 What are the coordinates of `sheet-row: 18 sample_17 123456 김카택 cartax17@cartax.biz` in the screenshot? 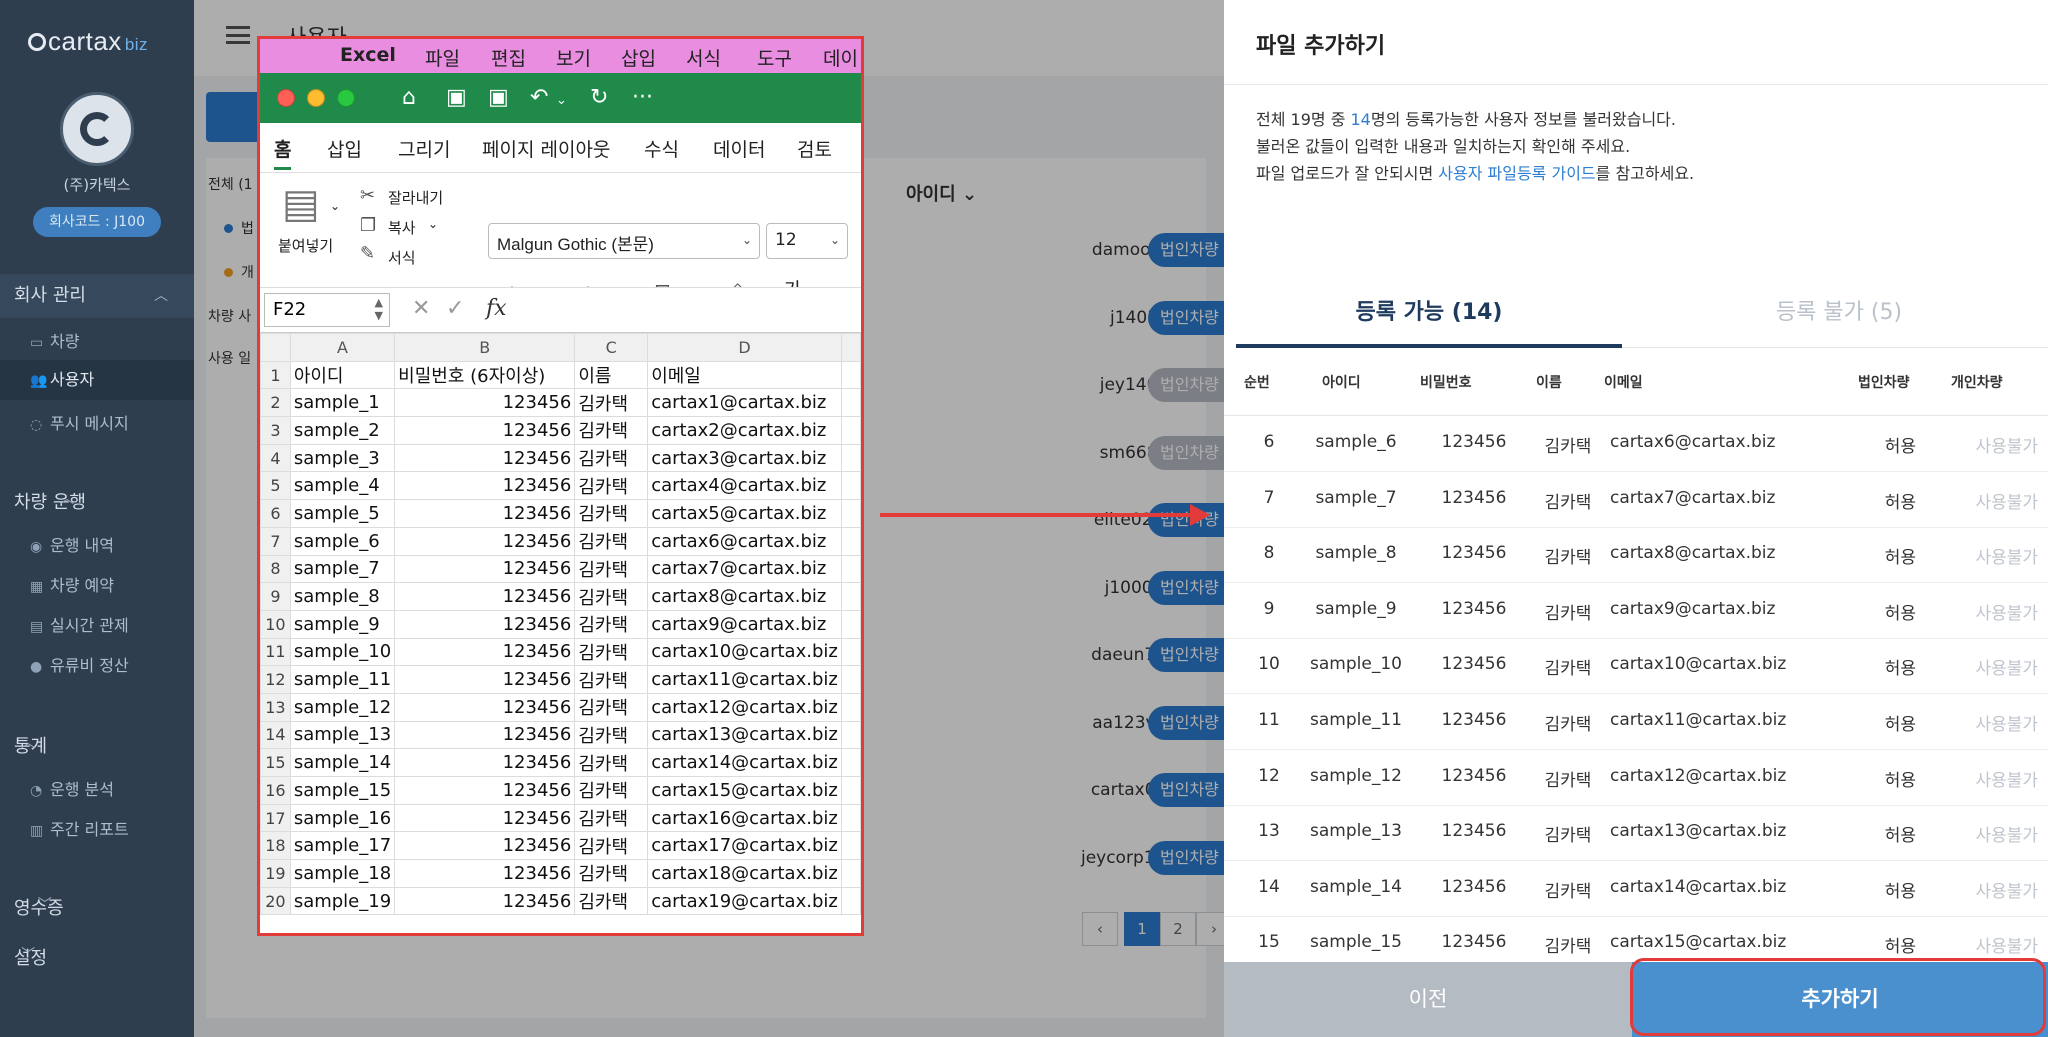 It's located at (560, 846).